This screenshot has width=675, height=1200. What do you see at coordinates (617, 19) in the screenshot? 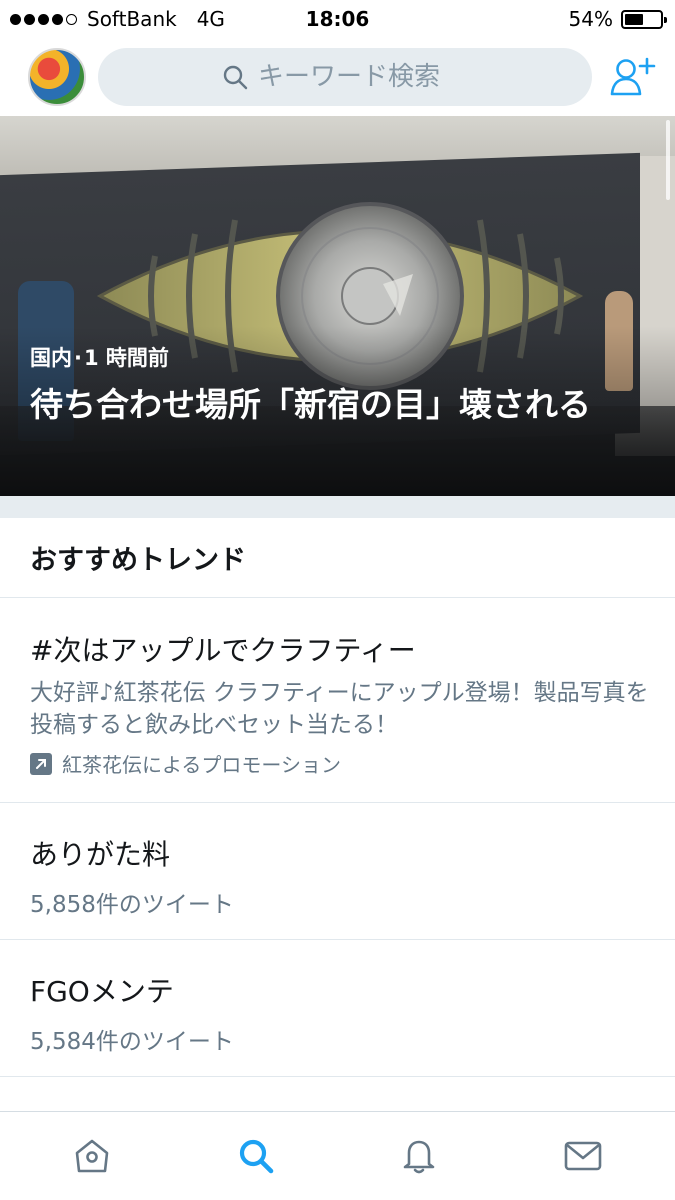
I see `status-right: 54%` at bounding box center [617, 19].